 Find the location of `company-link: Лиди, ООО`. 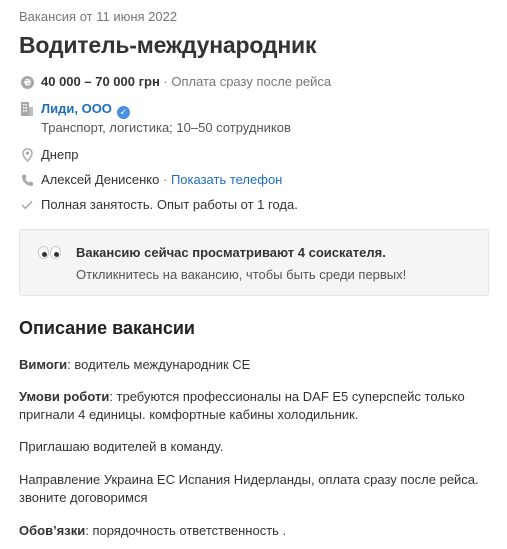

company-link: Лиди, ООО is located at coordinates (76, 108).